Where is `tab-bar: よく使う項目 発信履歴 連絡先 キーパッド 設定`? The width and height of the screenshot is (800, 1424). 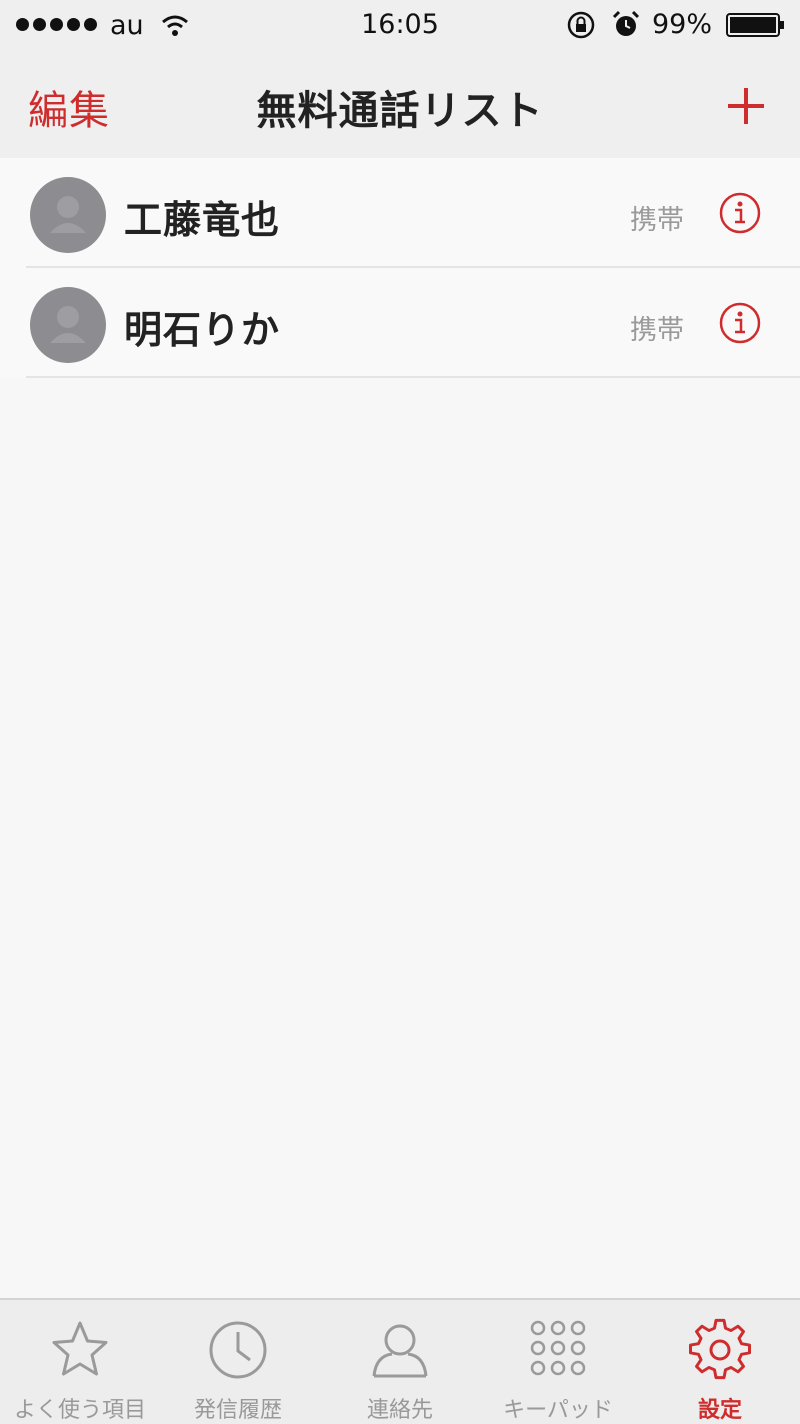 tab-bar: よく使う項目 発信履歴 連絡先 キーパッド 設定 is located at coordinates (400, 1361).